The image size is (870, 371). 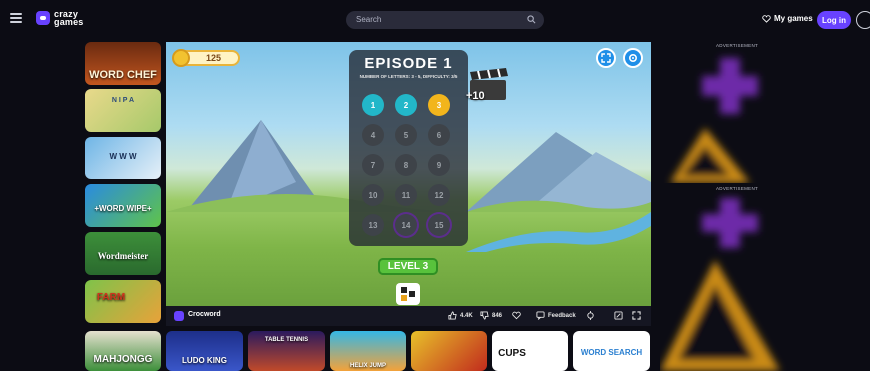 What do you see at coordinates (123, 158) in the screenshot?
I see `game-thumb-word-grid: W W W` at bounding box center [123, 158].